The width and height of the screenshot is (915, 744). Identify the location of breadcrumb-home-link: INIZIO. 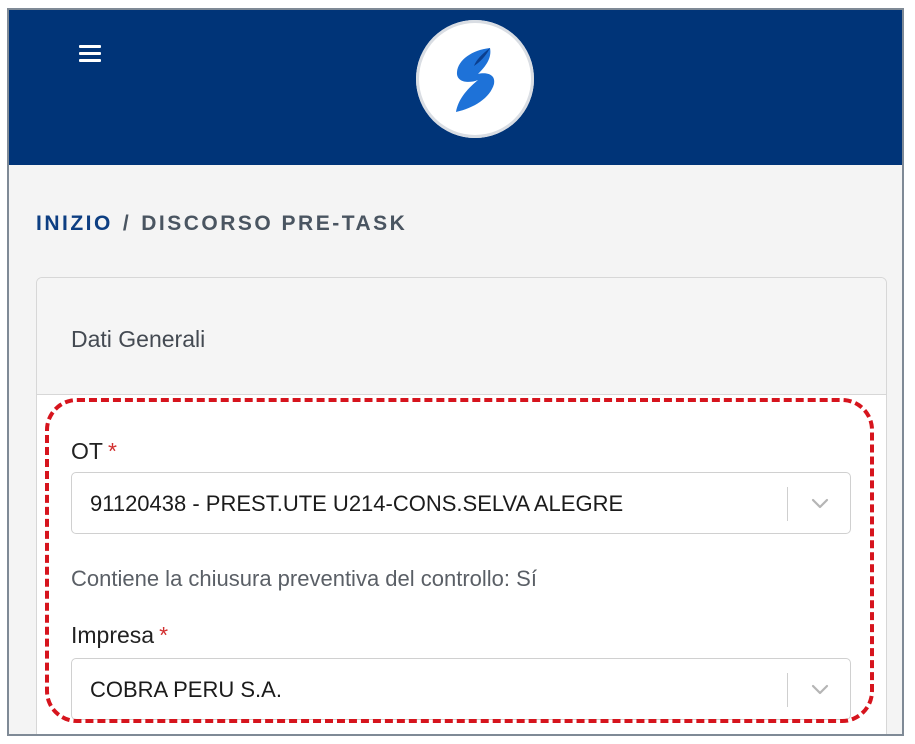
(74, 223).